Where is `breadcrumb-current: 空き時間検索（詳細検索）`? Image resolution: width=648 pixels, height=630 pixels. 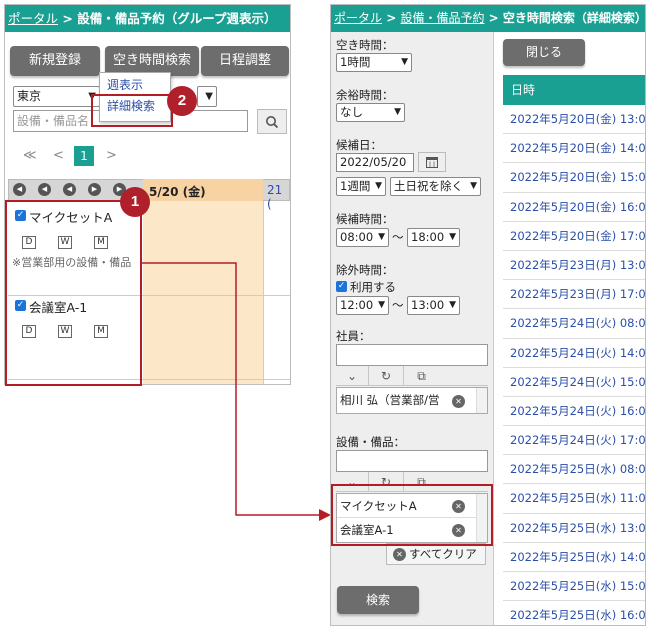 breadcrumb-current: 空き時間検索（詳細検索） is located at coordinates (573, 18).